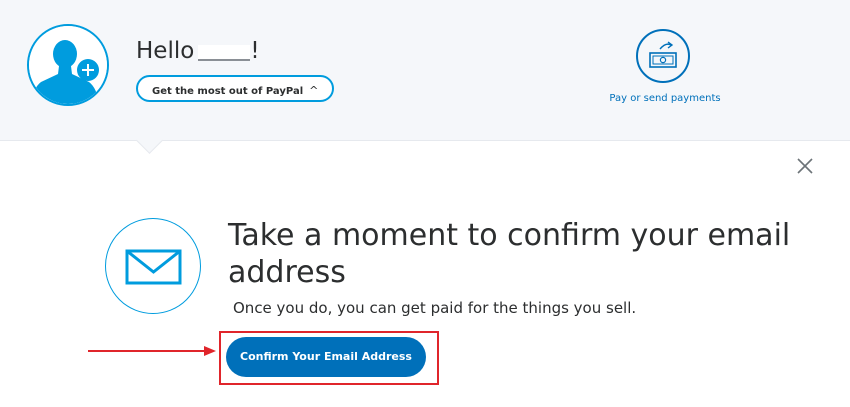  Describe the element at coordinates (228, 91) in the screenshot. I see `promo-button-label: Get the most out of PayPal` at that location.